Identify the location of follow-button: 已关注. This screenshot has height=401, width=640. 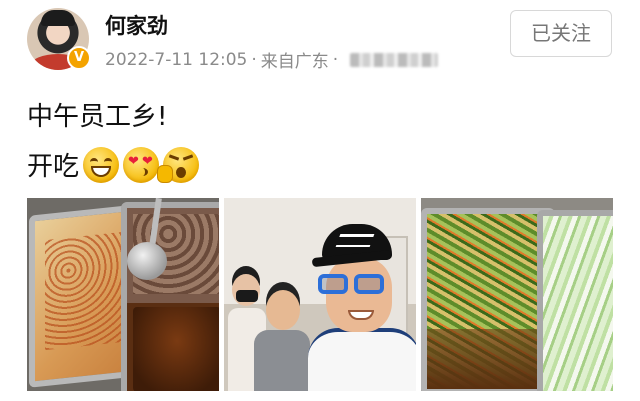
(561, 33).